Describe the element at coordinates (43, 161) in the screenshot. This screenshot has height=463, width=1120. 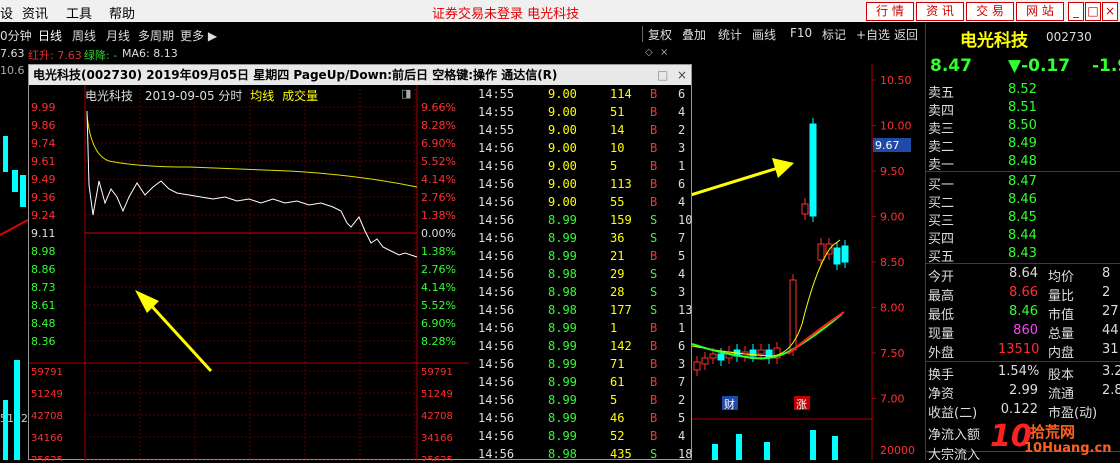
I see `price-axis-label: 9.61` at that location.